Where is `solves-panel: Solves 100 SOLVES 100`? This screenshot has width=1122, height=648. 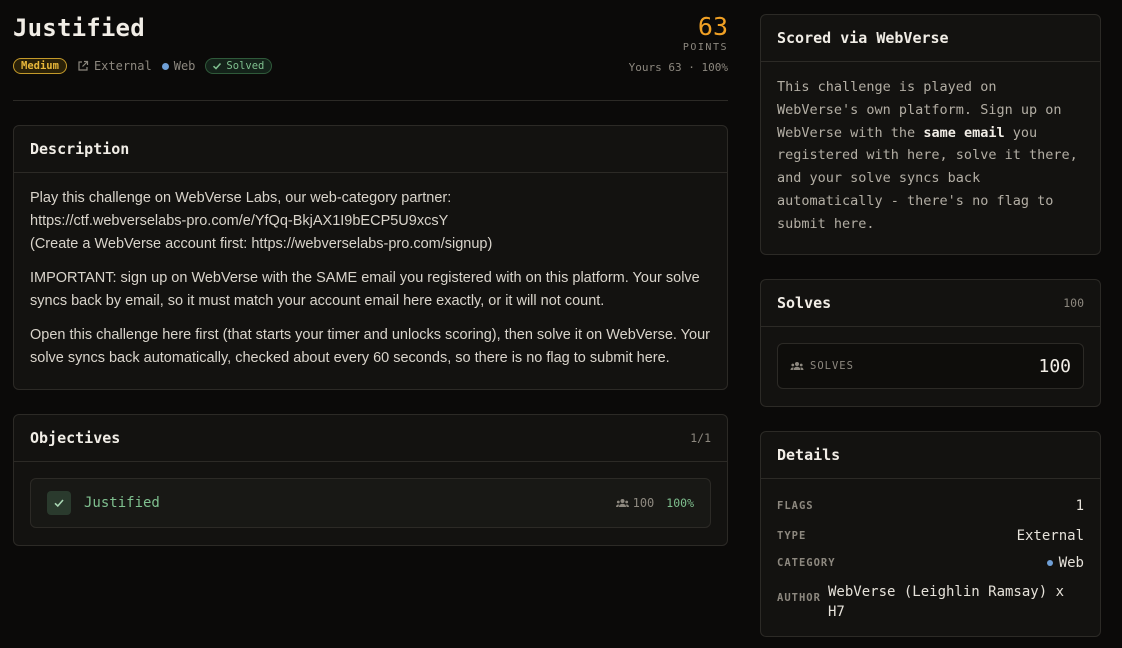 solves-panel: Solves 100 SOLVES 100 is located at coordinates (930, 343).